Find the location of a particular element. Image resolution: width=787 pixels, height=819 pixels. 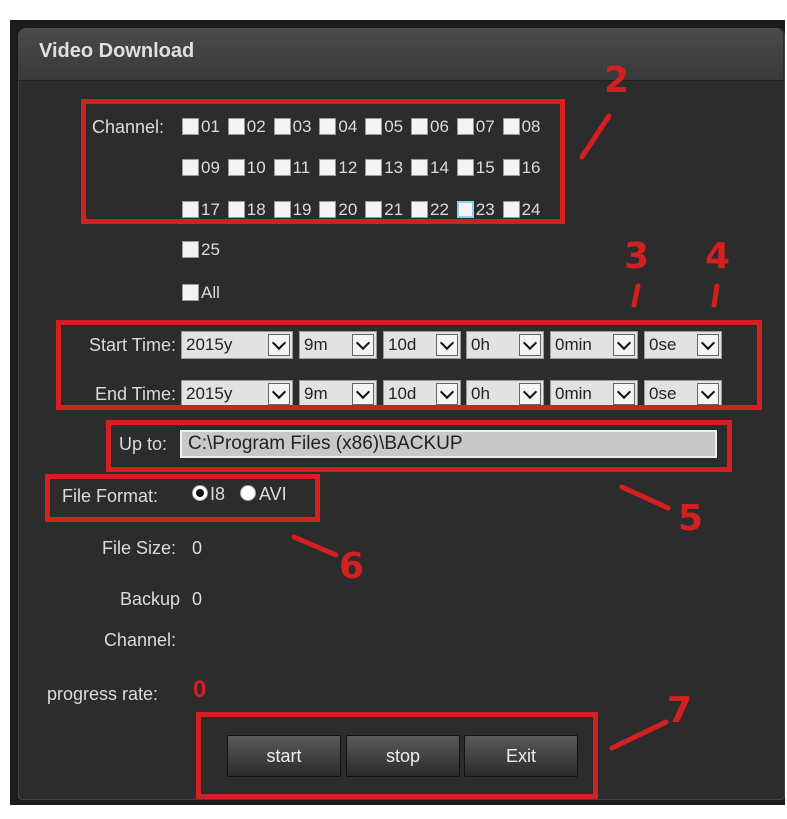

annotation-number-5: 5 is located at coordinates (691, 518).